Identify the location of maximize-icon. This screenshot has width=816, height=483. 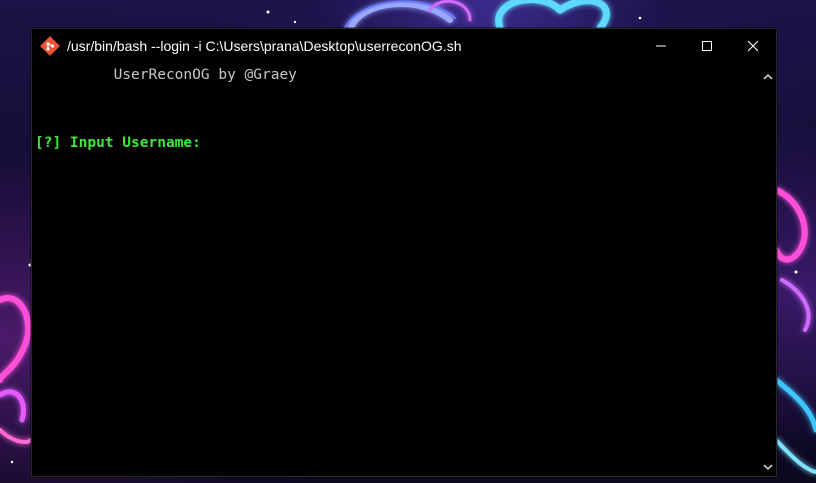
(707, 46).